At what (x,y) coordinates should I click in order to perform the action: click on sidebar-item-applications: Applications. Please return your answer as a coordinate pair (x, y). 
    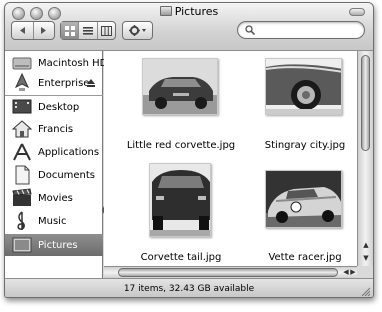
    Looking at the image, I should click on (54, 152).